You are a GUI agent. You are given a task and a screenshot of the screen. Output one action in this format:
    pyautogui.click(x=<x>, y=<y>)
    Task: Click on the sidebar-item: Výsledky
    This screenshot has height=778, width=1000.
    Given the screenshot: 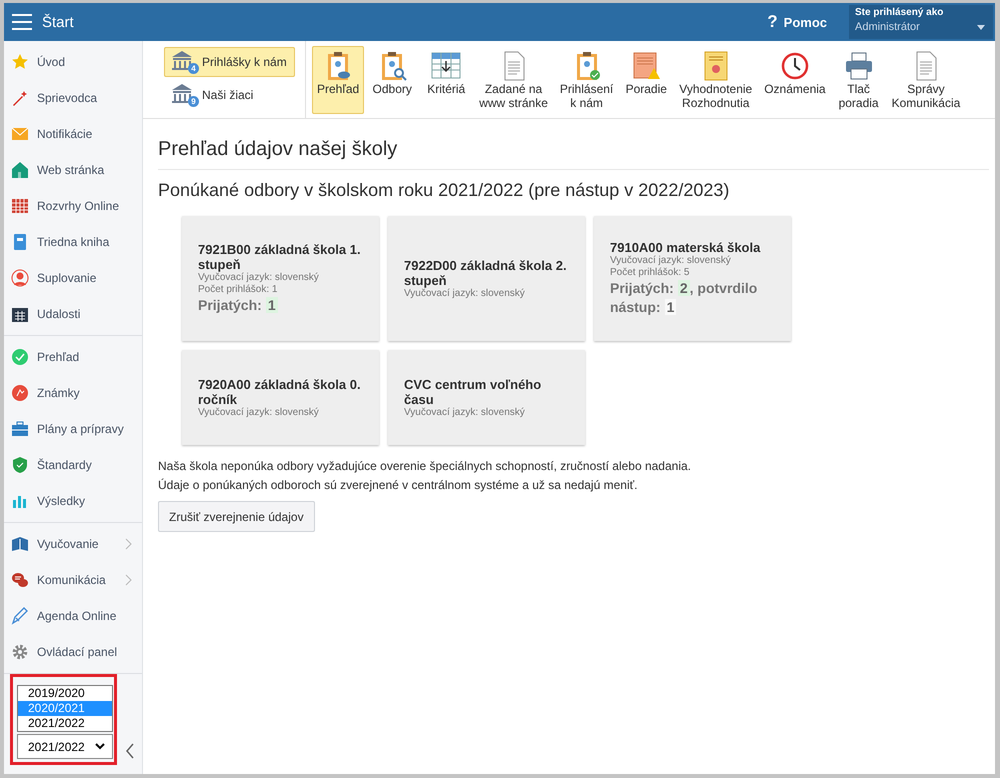 What is the action you would take?
    pyautogui.click(x=73, y=501)
    